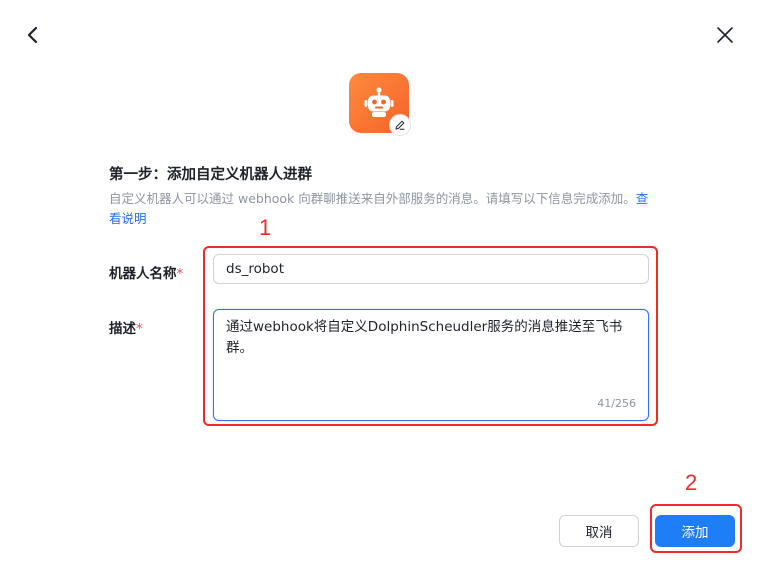 The height and width of the screenshot is (572, 760). I want to click on robot-avatar, so click(380, 104).